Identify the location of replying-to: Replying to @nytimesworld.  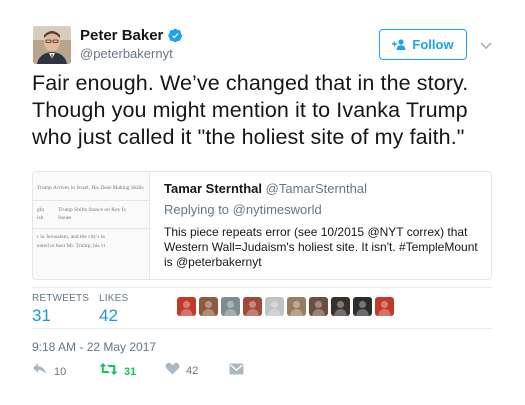
(243, 209).